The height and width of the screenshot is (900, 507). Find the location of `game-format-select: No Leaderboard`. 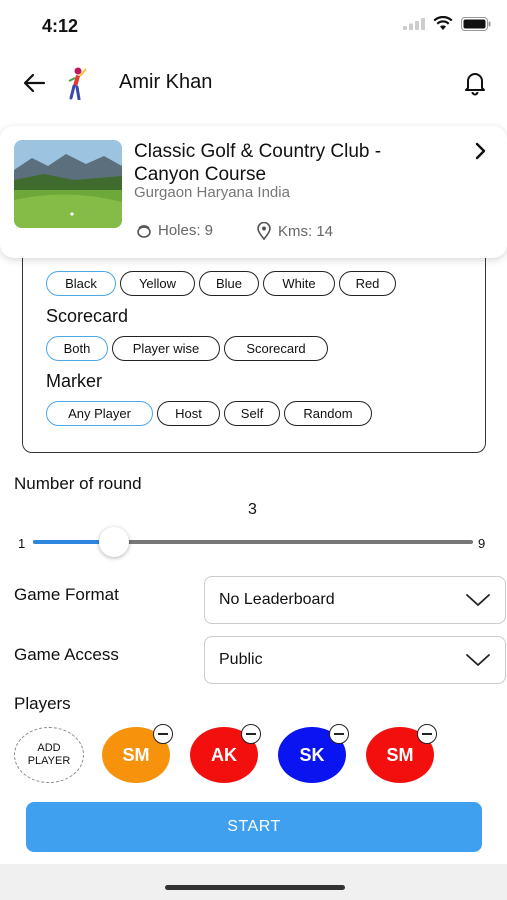

game-format-select: No Leaderboard is located at coordinates (355, 600).